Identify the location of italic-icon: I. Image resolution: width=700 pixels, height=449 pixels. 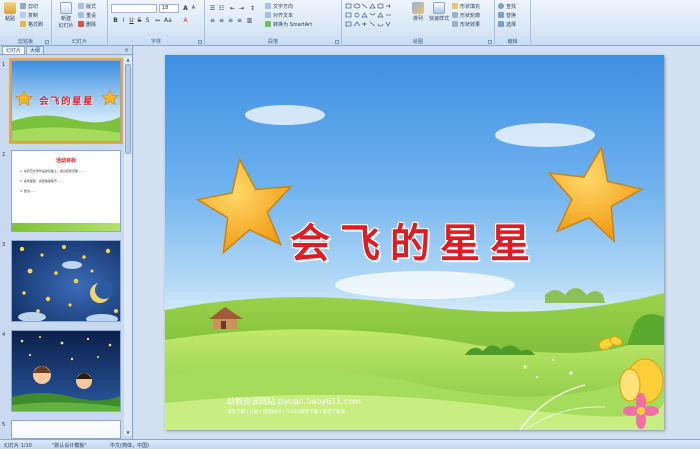
(123, 20).